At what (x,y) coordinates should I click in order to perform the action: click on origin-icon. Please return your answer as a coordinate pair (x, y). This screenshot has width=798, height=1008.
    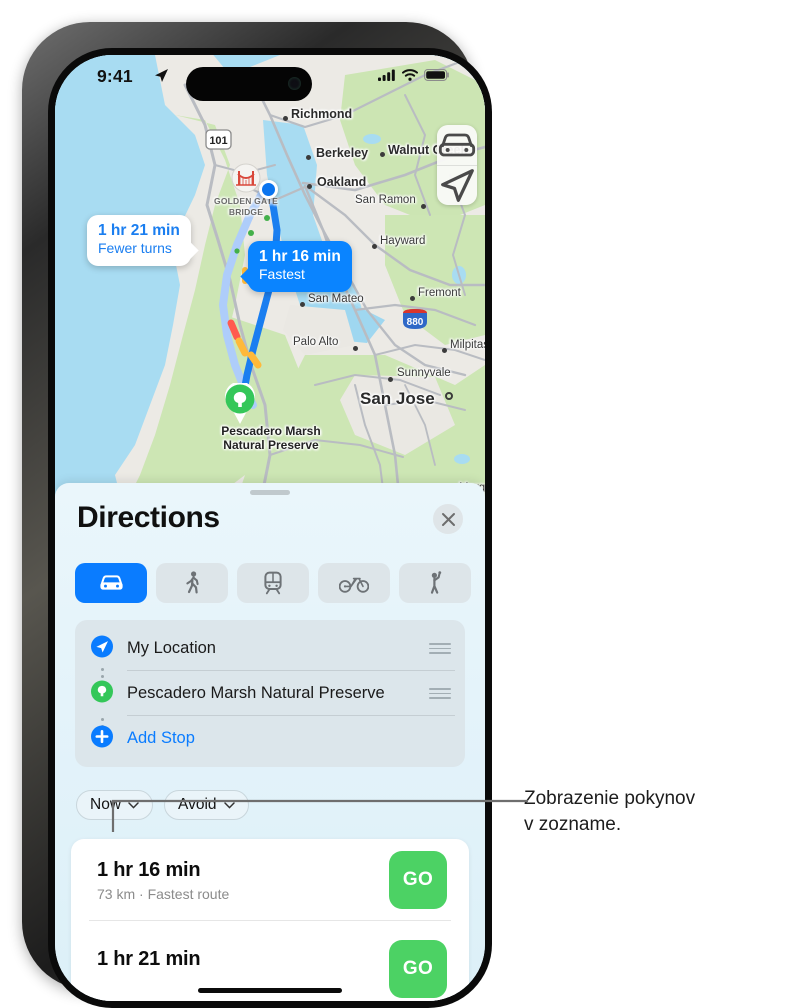
    Looking at the image, I should click on (102, 648).